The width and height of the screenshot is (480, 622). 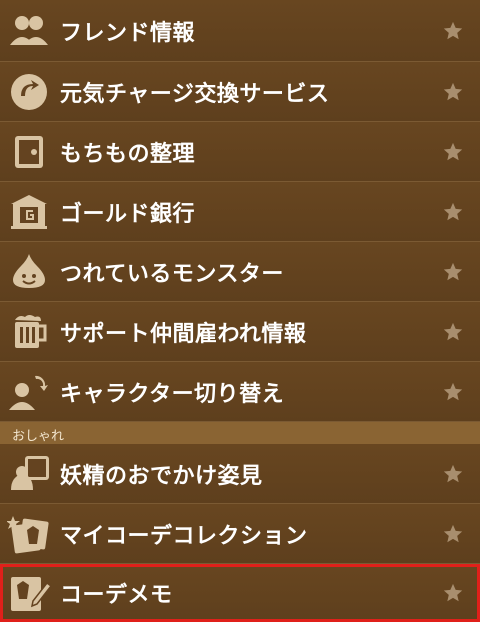 I want to click on menu-item-label: サポート仲間雇われ情報, so click(x=183, y=334).